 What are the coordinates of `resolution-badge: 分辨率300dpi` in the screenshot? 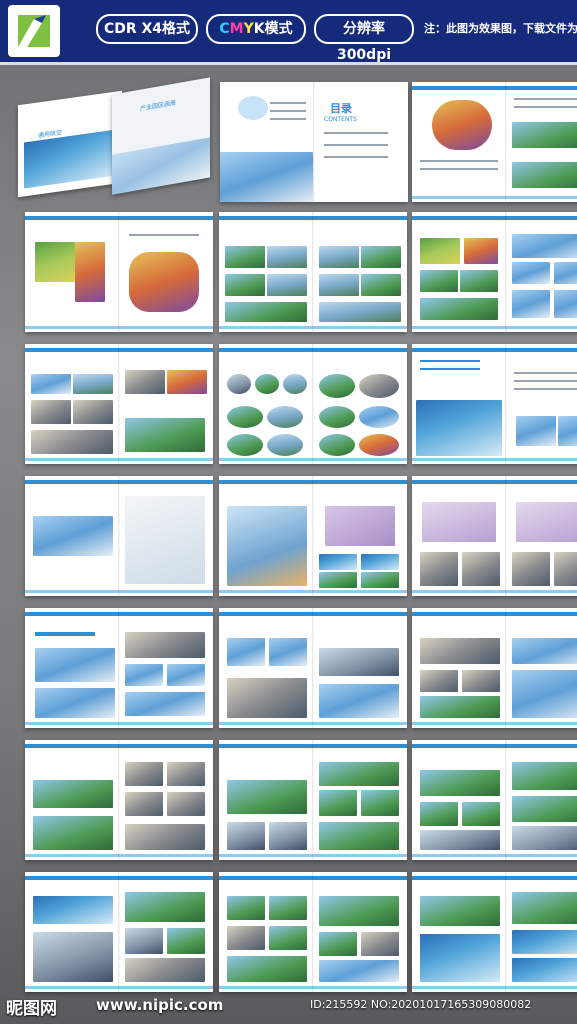 It's located at (364, 38).